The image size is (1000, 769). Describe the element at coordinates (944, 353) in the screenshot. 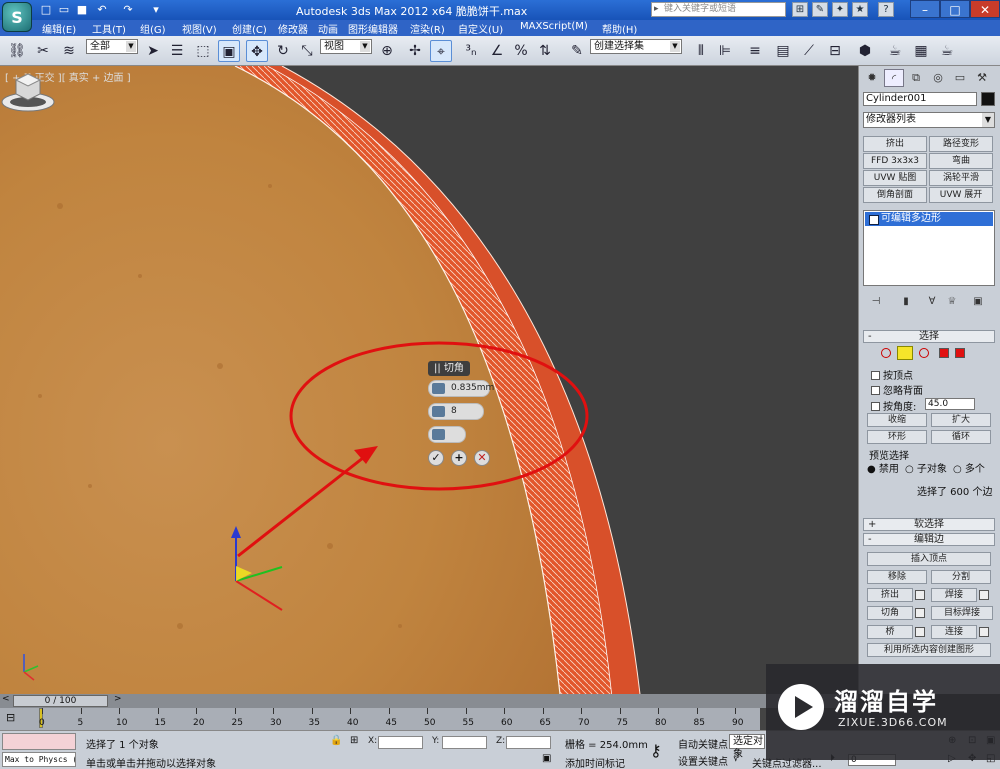

I see `polygon-mode-icon` at that location.